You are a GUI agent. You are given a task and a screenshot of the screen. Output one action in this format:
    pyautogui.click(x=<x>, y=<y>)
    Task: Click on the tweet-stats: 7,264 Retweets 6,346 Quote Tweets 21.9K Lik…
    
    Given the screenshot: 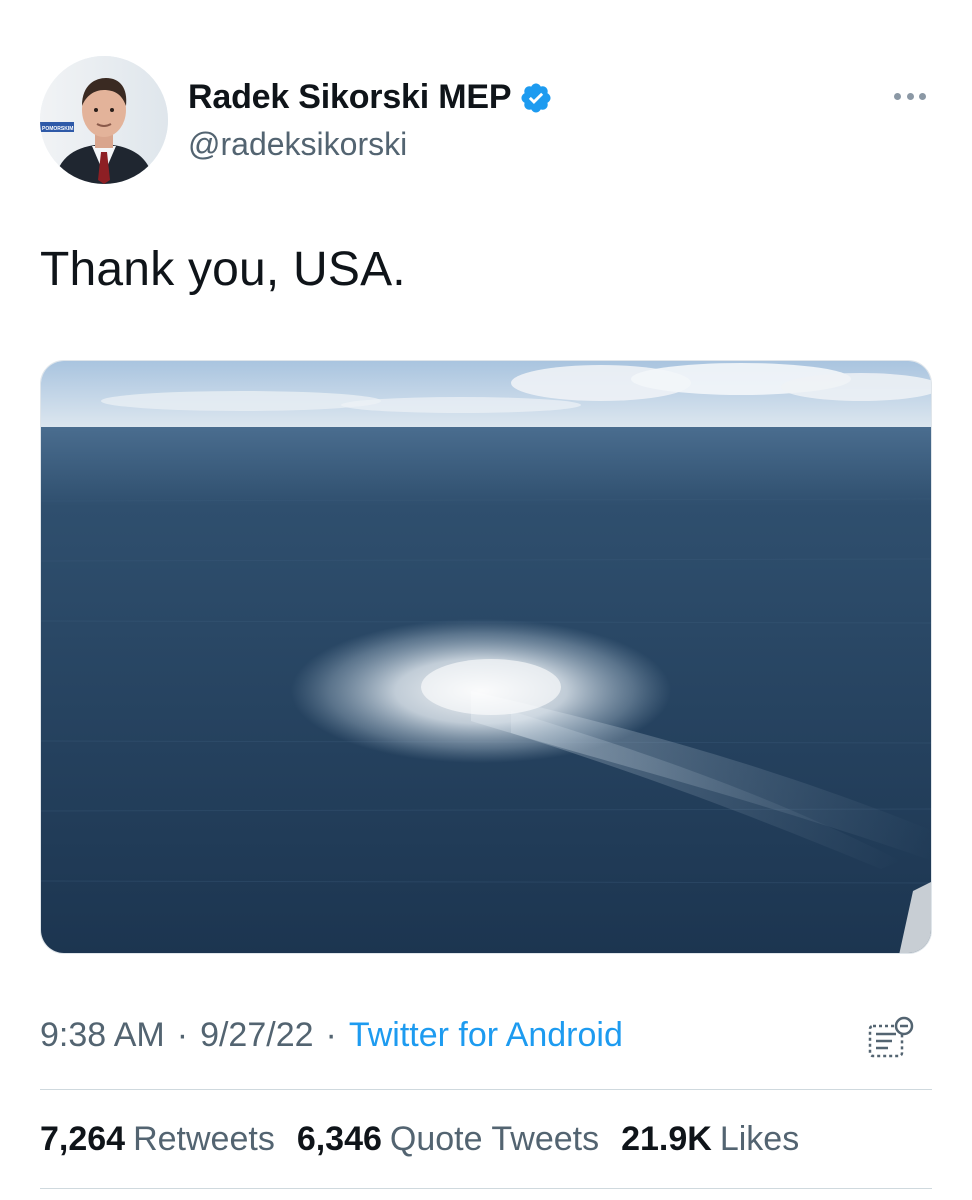 What is the action you would take?
    pyautogui.click(x=419, y=1139)
    